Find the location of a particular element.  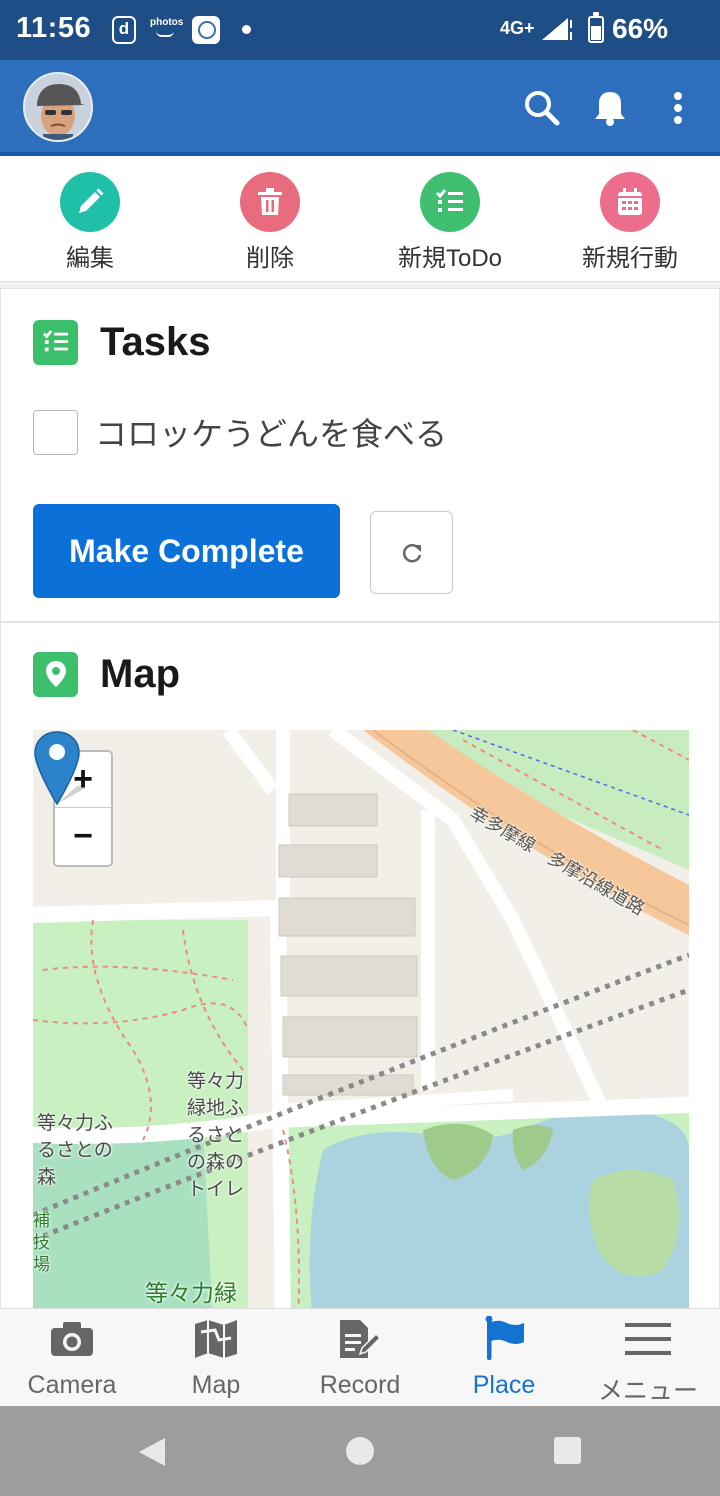

new-todo-action-circle is located at coordinates (450, 202).